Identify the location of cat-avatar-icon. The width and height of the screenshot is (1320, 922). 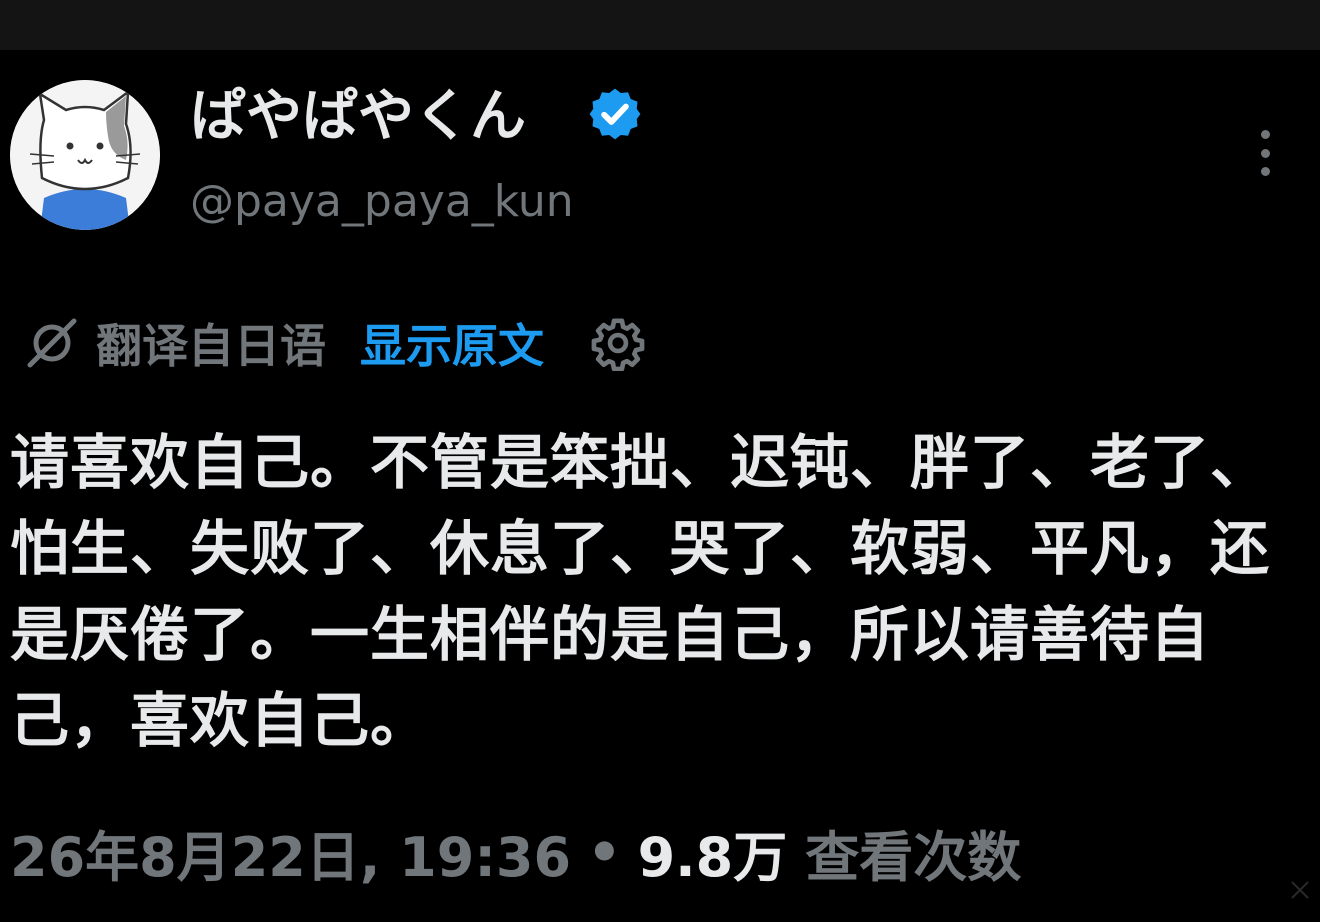
(85, 155).